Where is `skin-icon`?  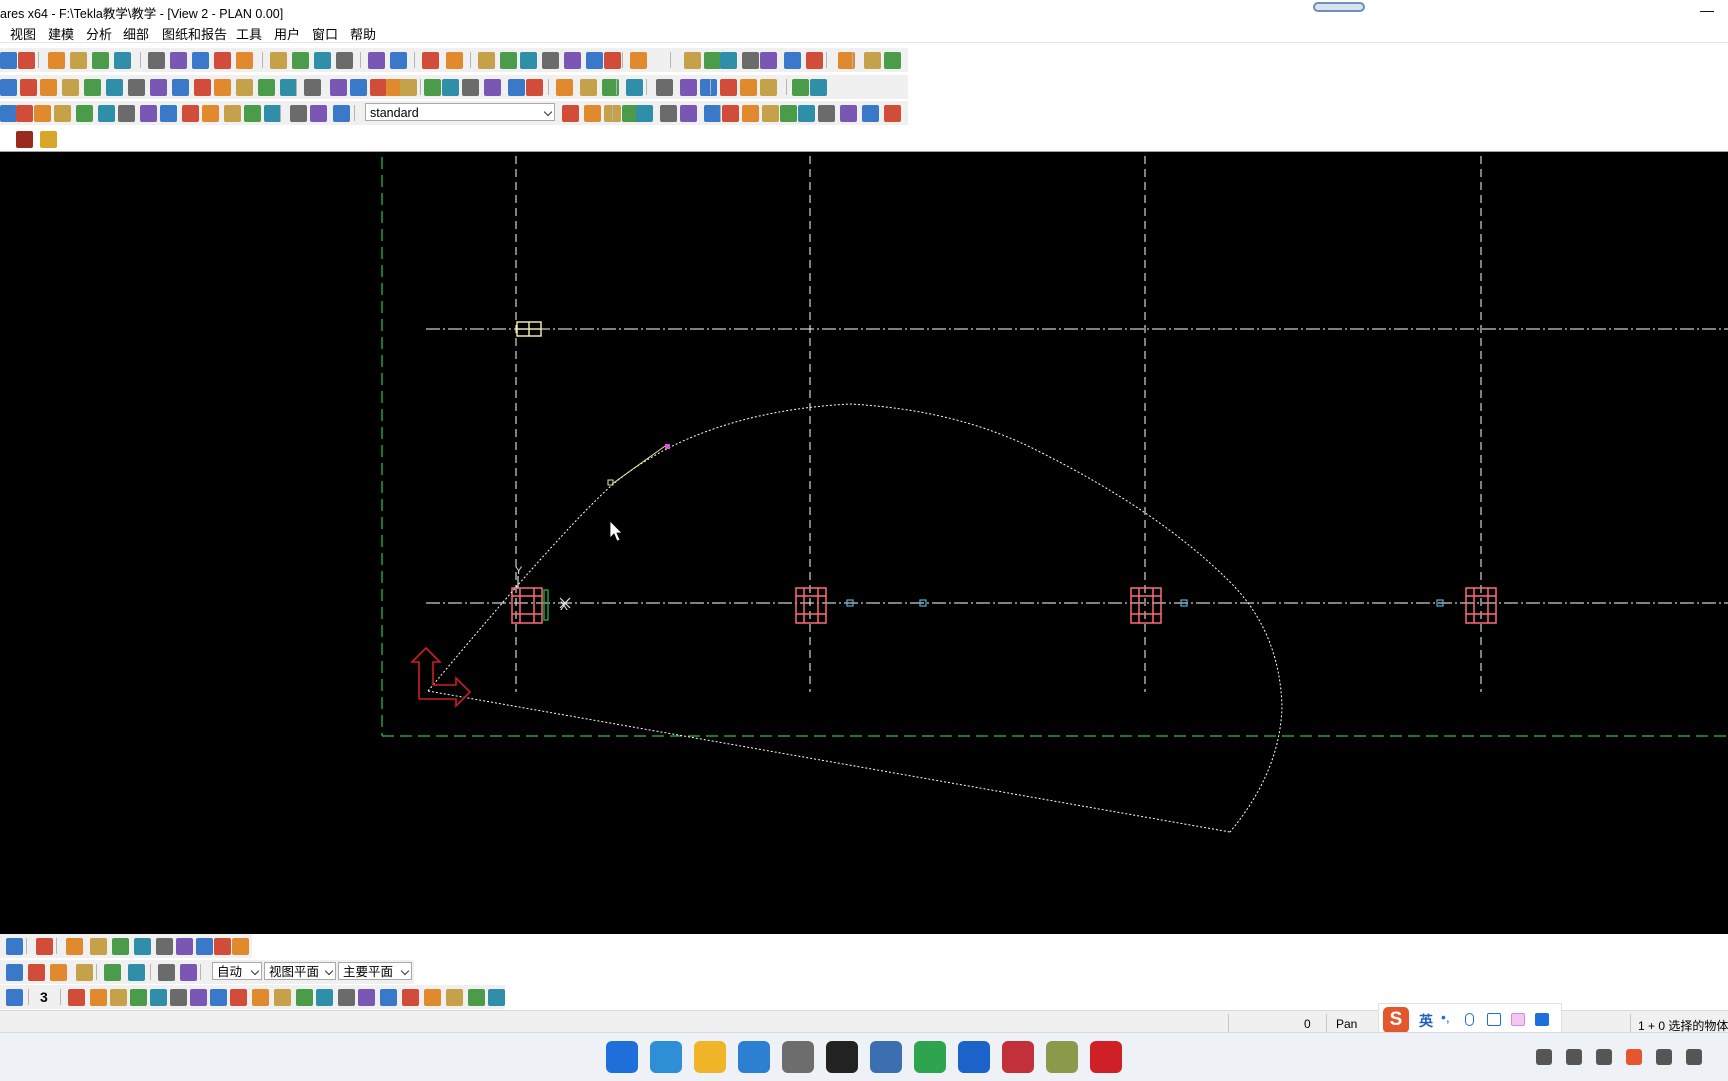
skin-icon is located at coordinates (1518, 1019).